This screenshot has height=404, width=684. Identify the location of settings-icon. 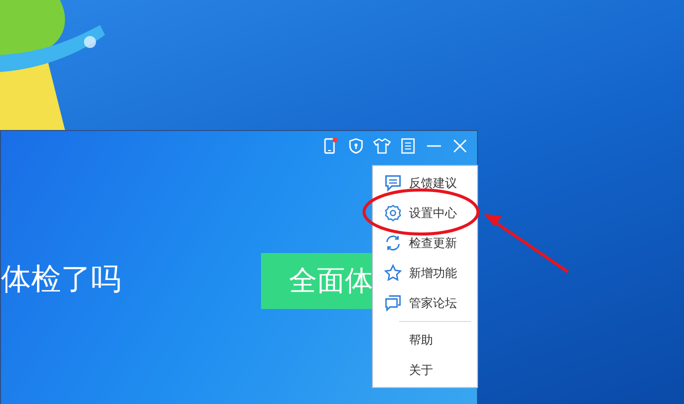
(393, 213).